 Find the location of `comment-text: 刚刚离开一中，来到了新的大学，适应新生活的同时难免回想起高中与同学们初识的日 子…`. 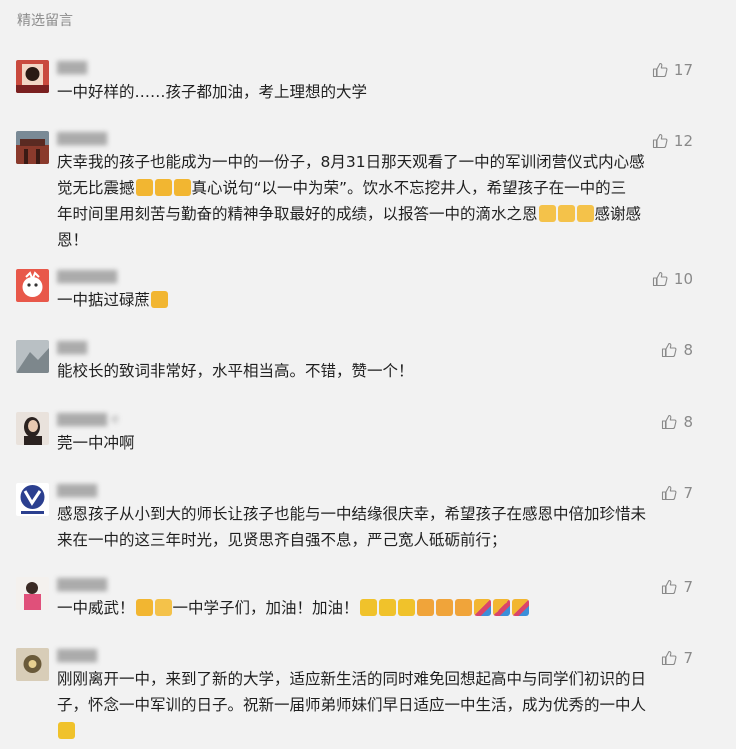

comment-text: 刚刚离开一中，来到了新的大学，适应新生活的同时难免回想起高中与同学们初识的日 子… is located at coordinates (372, 705).